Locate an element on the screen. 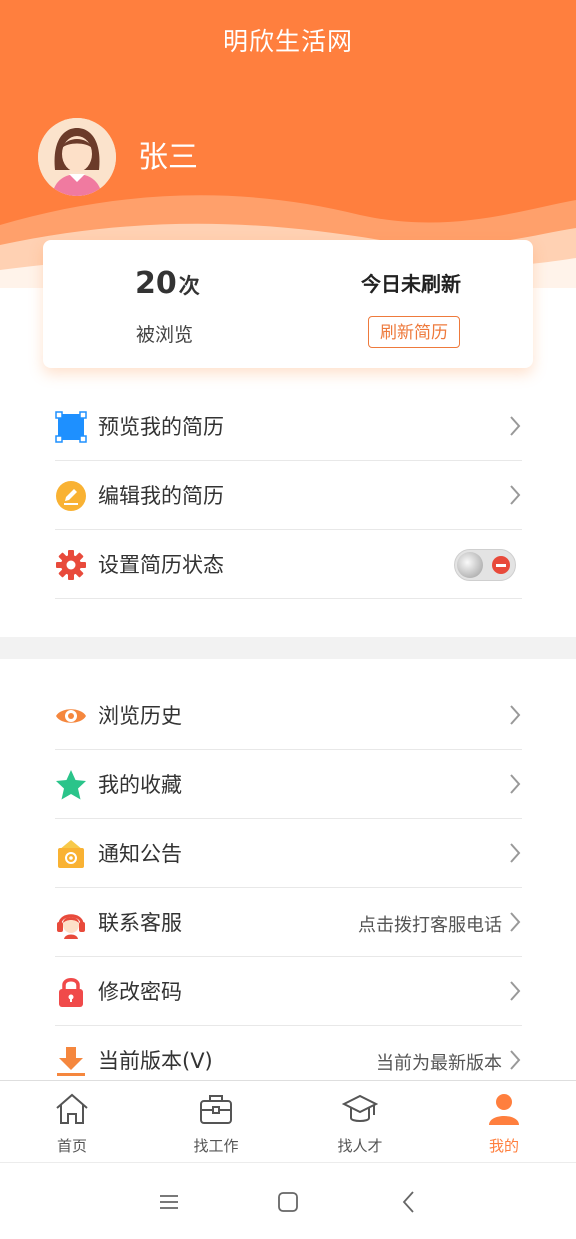 The height and width of the screenshot is (1239, 576). menu-label: 设置简历状态 is located at coordinates (161, 565).